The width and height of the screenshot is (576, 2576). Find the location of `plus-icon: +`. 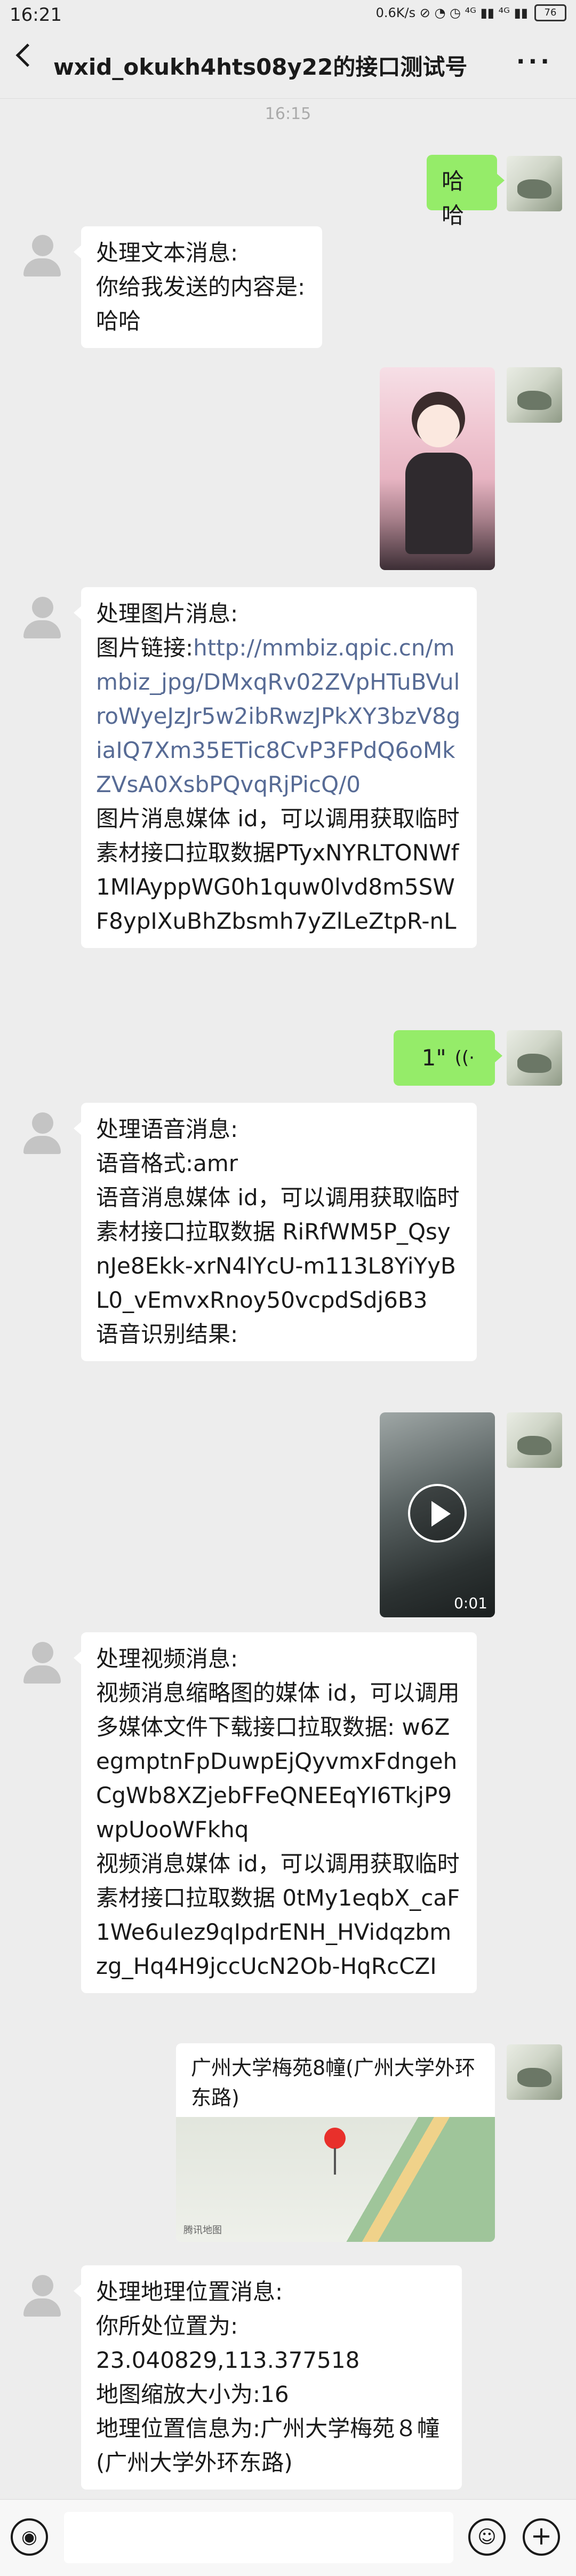

plus-icon: + is located at coordinates (541, 2537).